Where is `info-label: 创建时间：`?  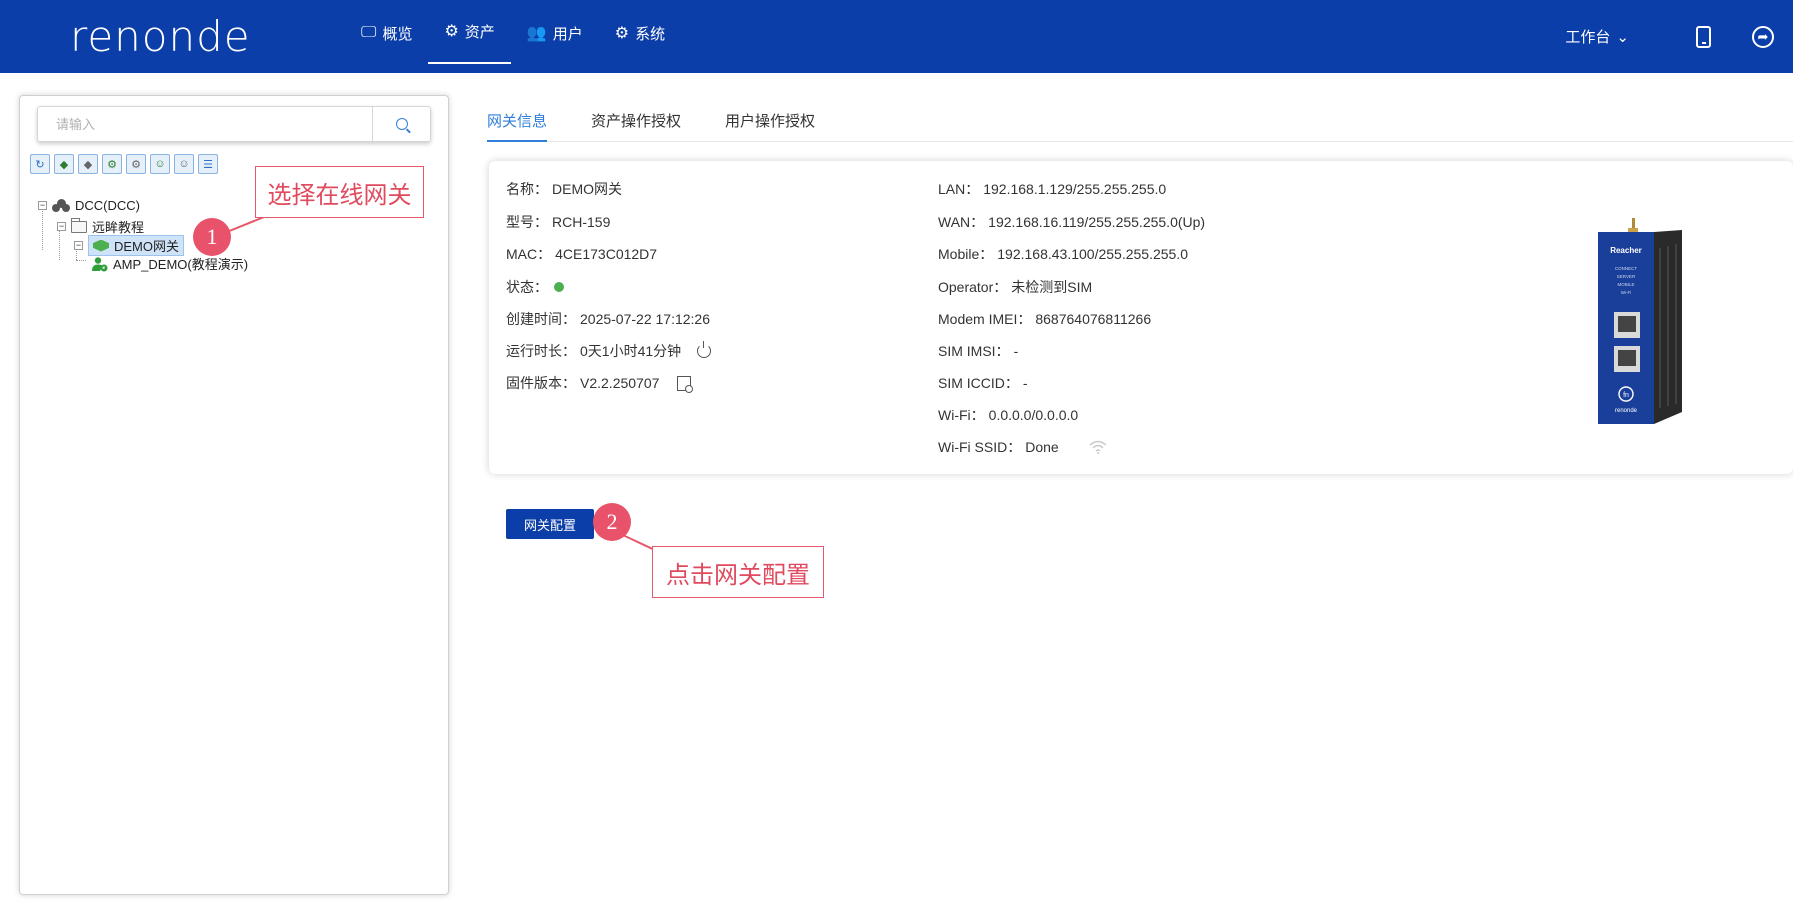
info-label: 创建时间： is located at coordinates (541, 319).